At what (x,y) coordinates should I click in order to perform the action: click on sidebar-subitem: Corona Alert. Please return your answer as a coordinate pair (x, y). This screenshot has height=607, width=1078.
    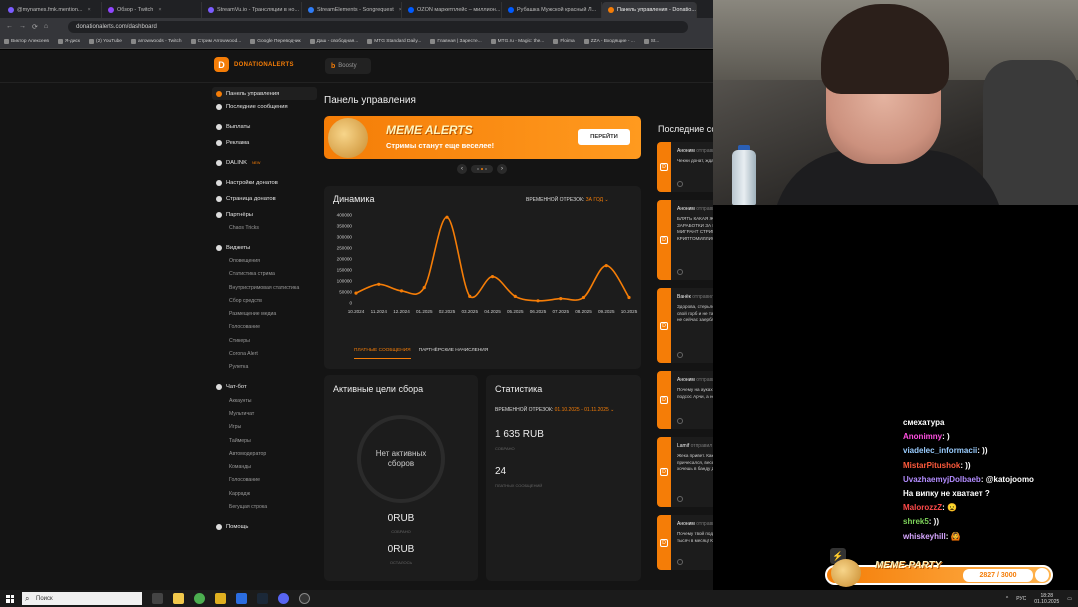
    Looking at the image, I should click on (264, 353).